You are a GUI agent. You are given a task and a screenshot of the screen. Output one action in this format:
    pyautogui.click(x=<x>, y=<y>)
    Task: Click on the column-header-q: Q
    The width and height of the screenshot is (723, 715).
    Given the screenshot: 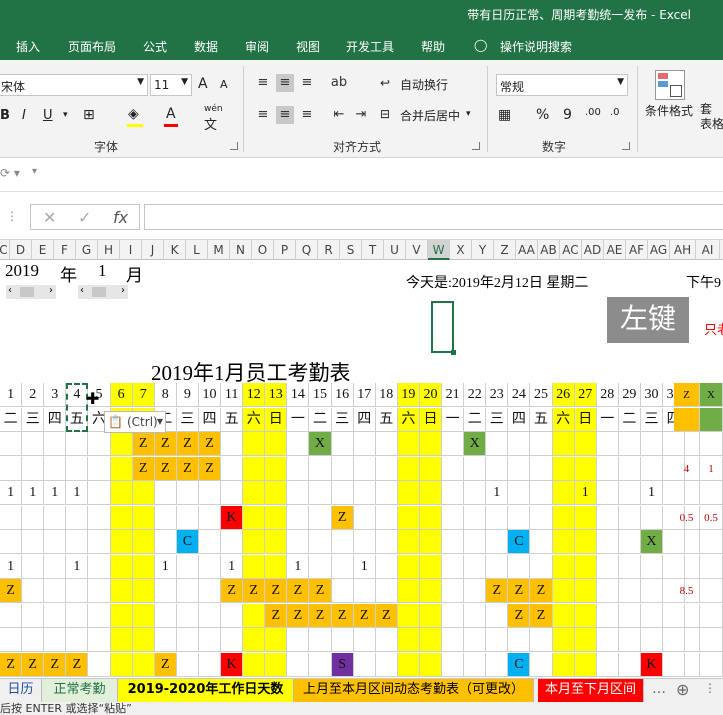 What is the action you would take?
    pyautogui.click(x=307, y=250)
    